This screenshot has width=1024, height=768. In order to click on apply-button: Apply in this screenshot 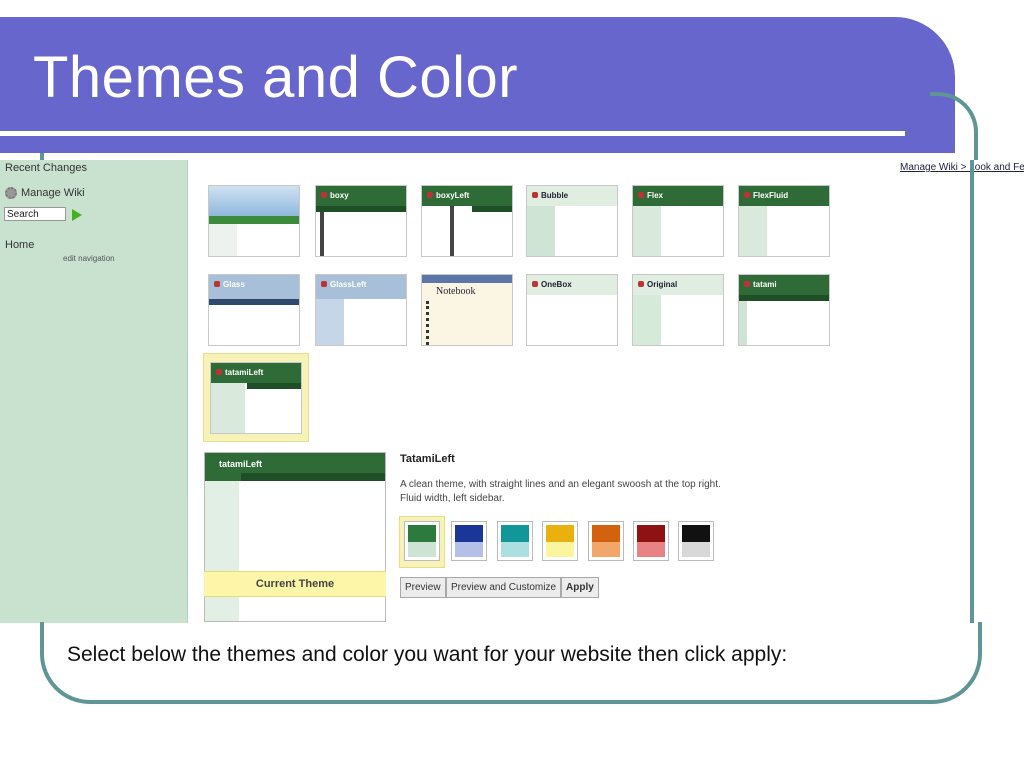, I will do `click(580, 587)`.